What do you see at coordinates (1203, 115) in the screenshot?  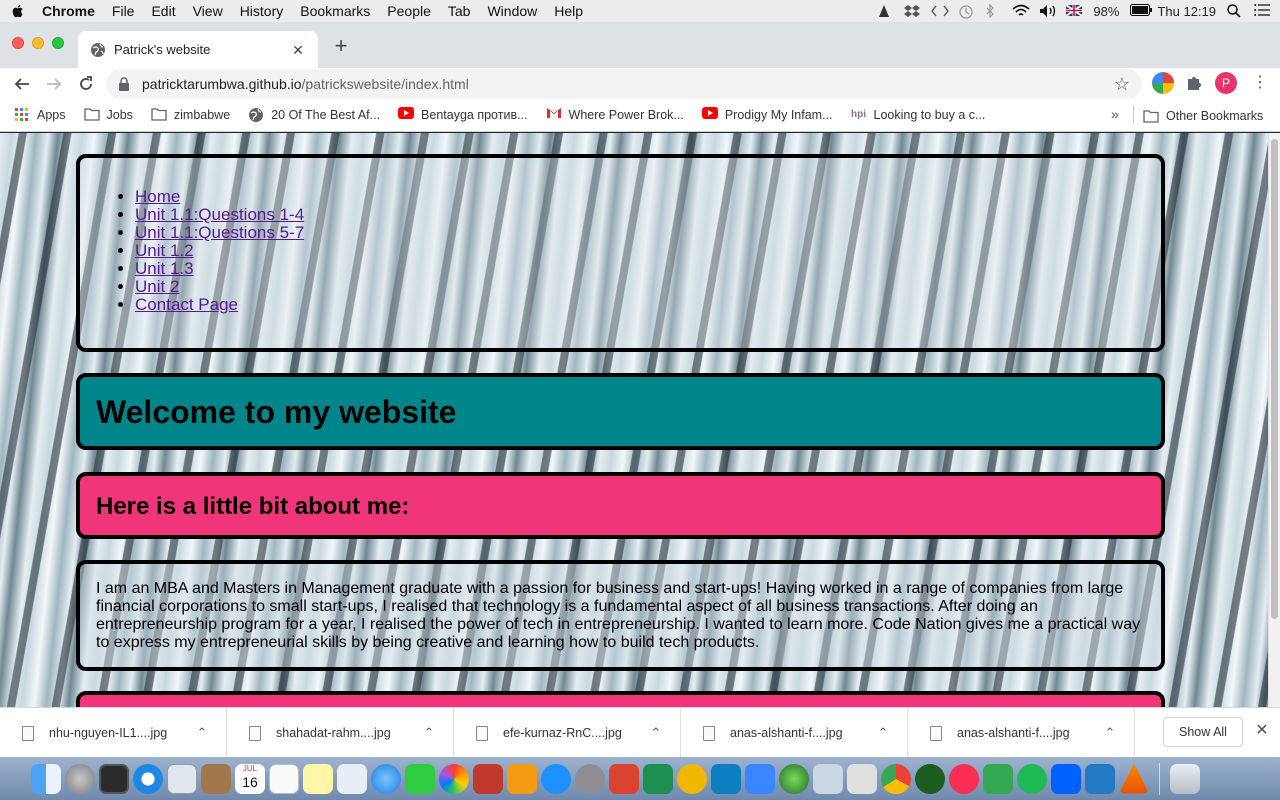 I see `other-bookmarks: Other Bookmarks` at bounding box center [1203, 115].